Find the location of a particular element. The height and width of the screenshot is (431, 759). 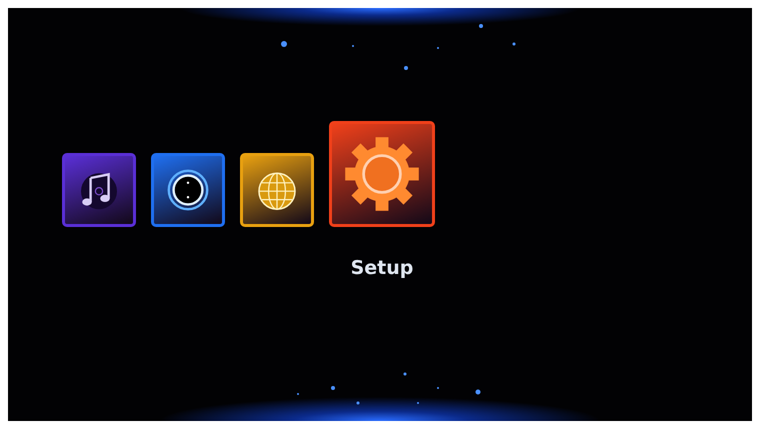

internet-tile is located at coordinates (277, 190).